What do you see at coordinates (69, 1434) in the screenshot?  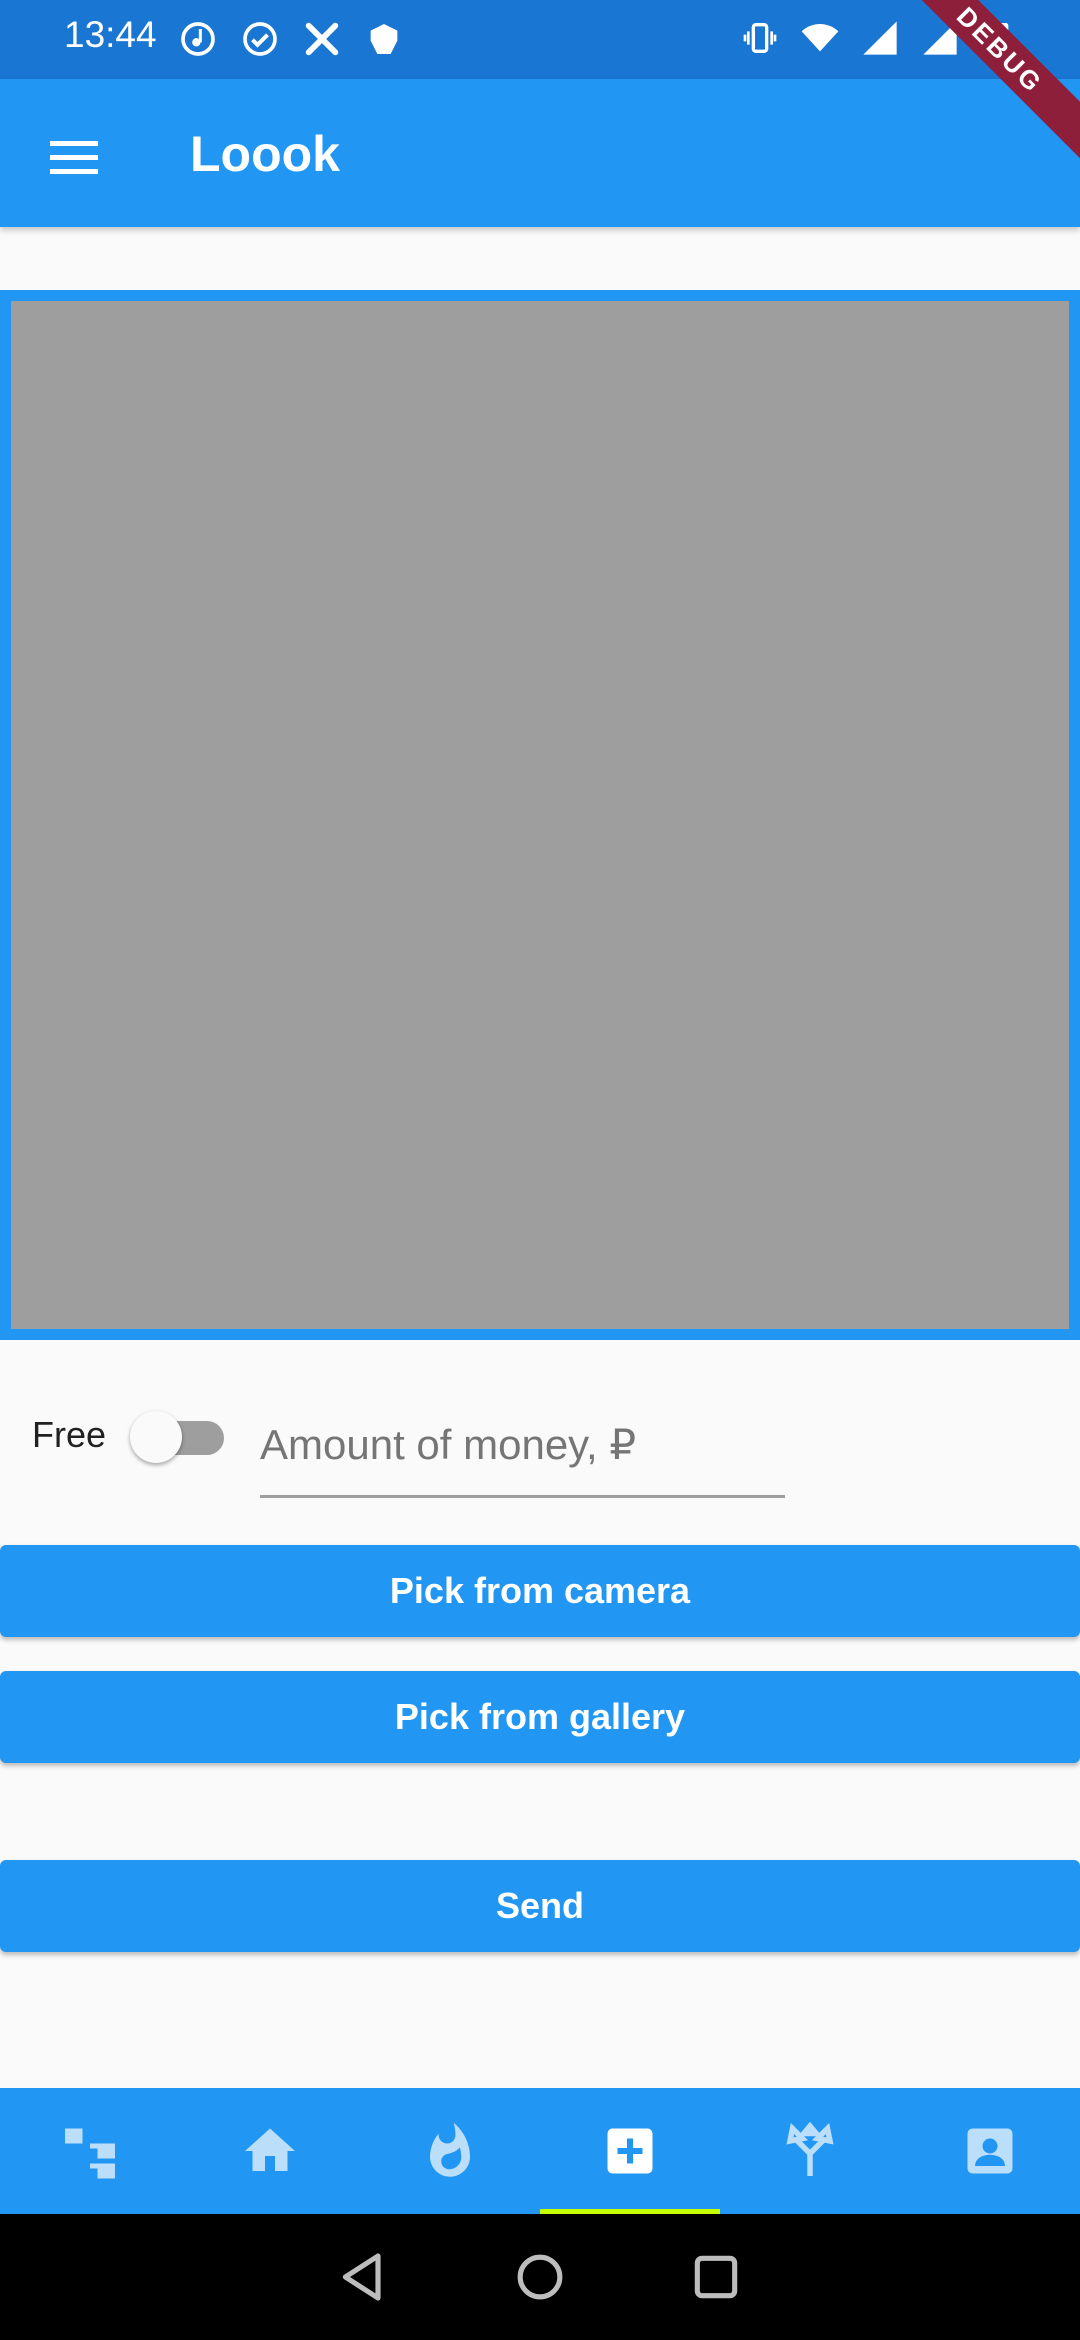 I see `free-label: Free` at bounding box center [69, 1434].